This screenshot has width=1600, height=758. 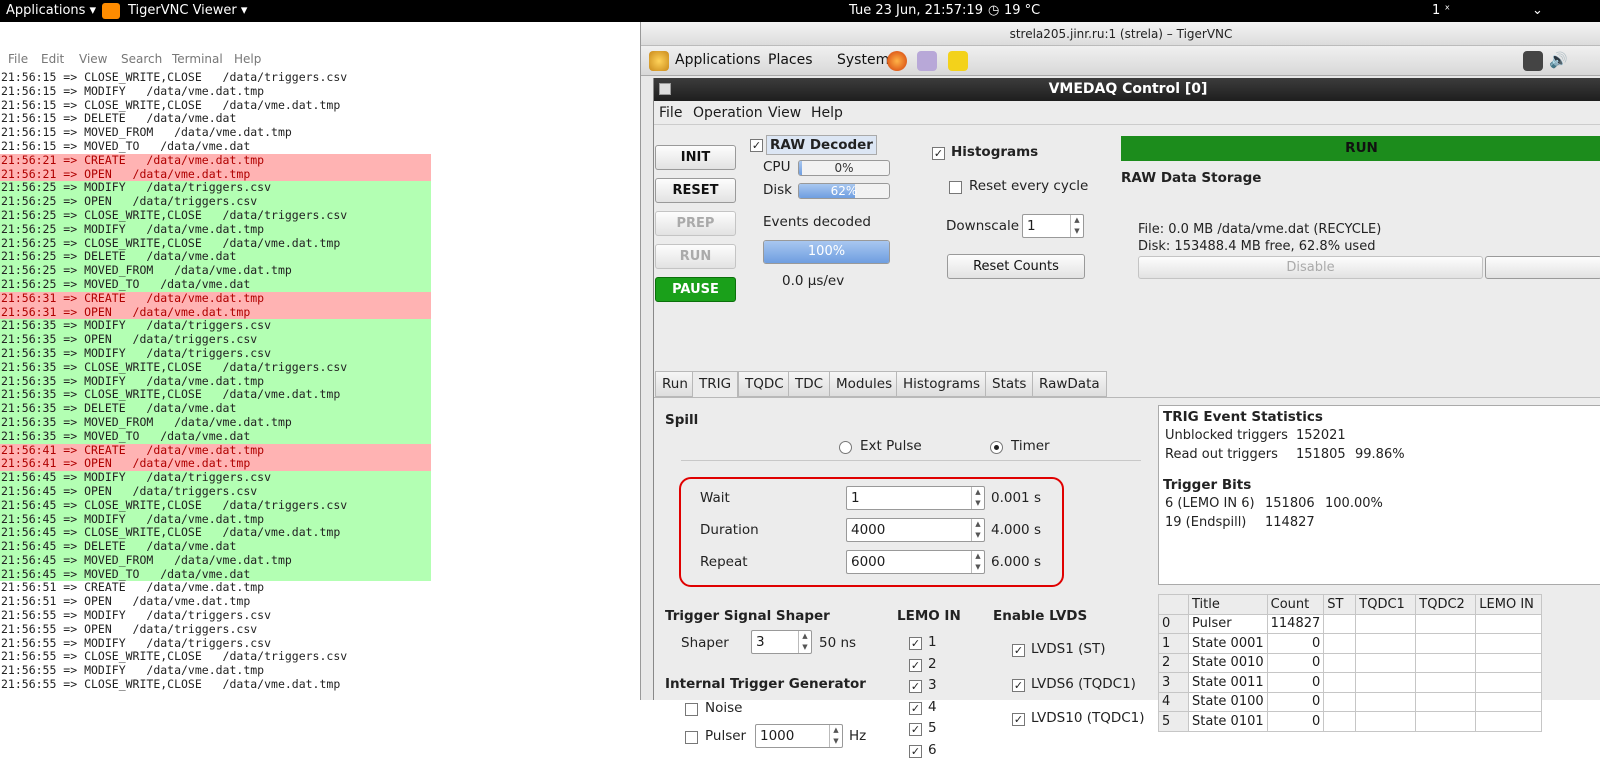 I want to click on terminal-line: 21:56:35 => DELETE /data/vme.dat, so click(x=215, y=408).